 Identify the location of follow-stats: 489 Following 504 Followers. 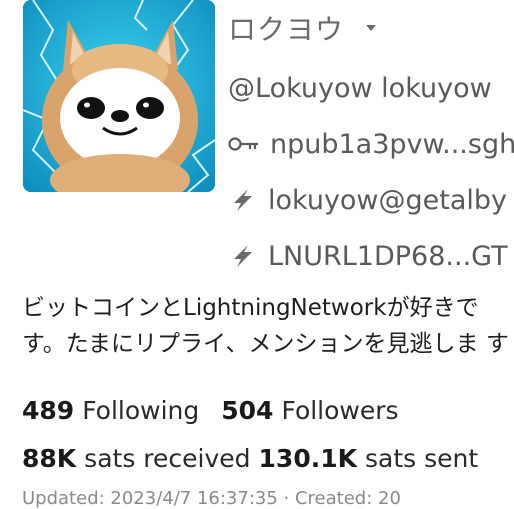
(210, 410).